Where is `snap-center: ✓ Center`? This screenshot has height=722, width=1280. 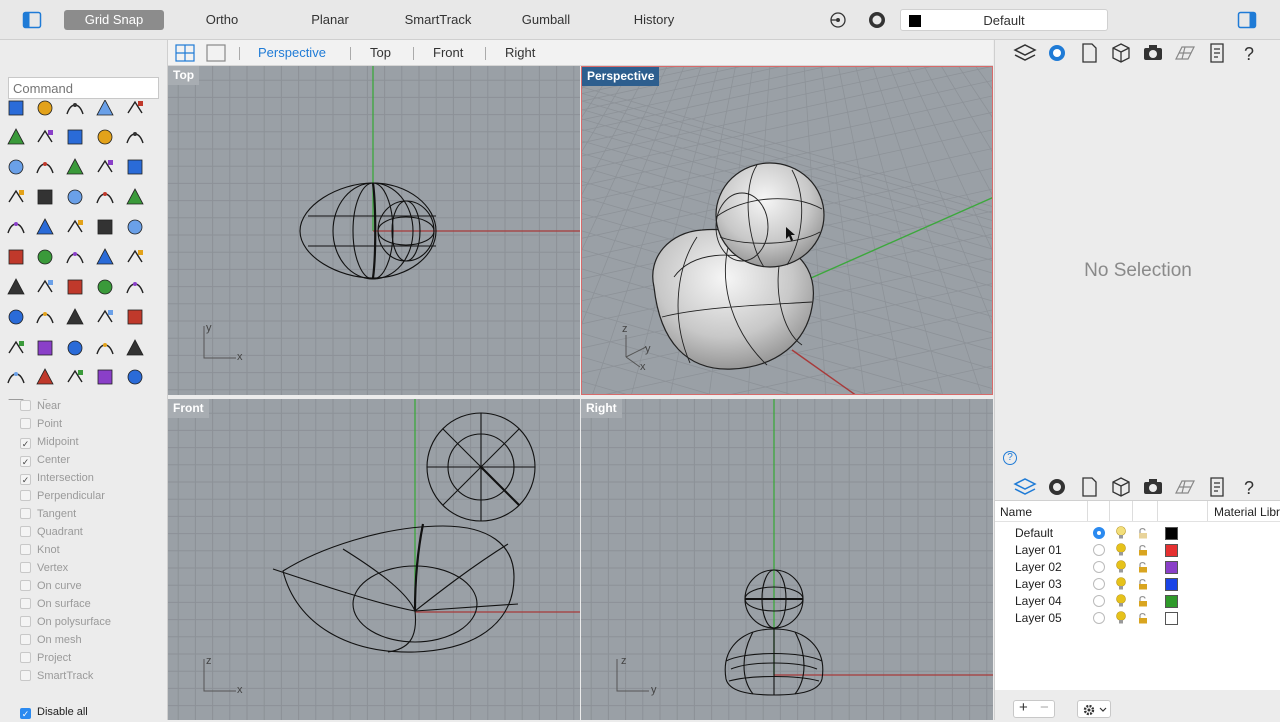 snap-center: ✓ Center is located at coordinates (45, 462).